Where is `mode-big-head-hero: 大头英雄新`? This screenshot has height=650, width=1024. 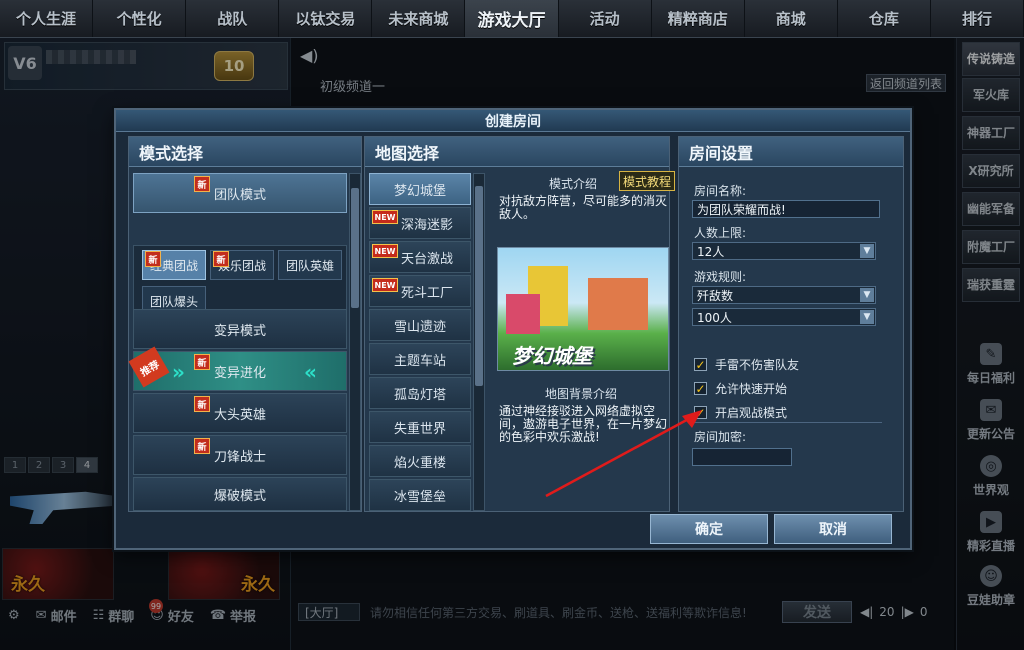
mode-big-head-hero: 大头英雄新 is located at coordinates (240, 413).